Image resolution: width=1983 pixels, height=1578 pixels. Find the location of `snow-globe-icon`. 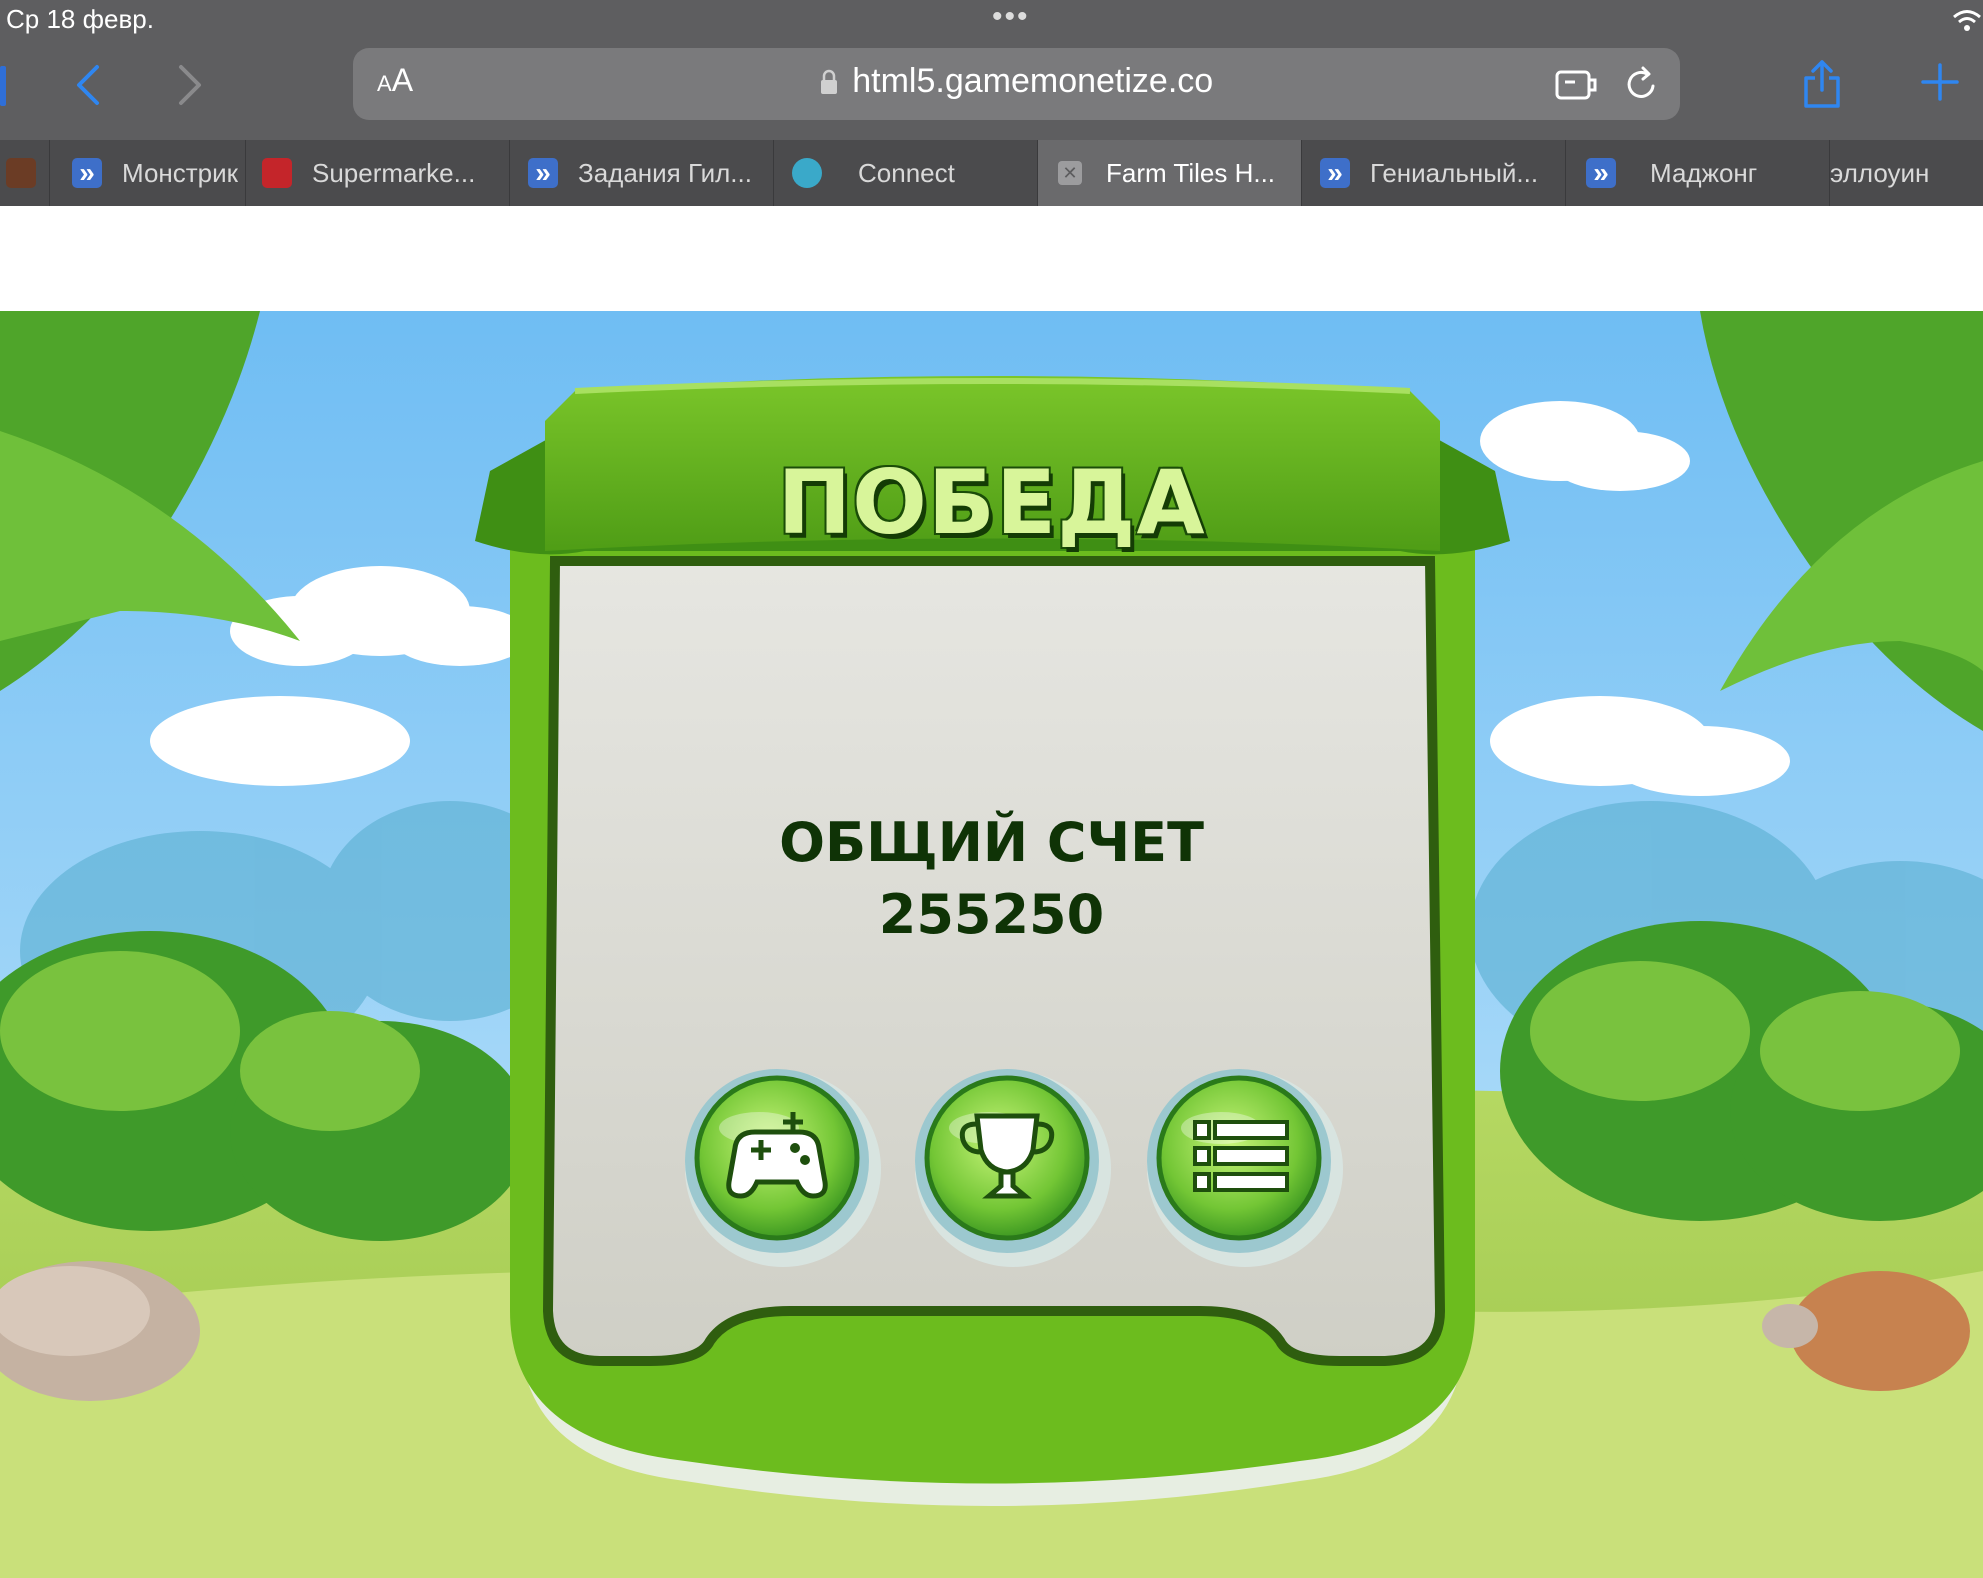

snow-globe-icon is located at coordinates (807, 173).